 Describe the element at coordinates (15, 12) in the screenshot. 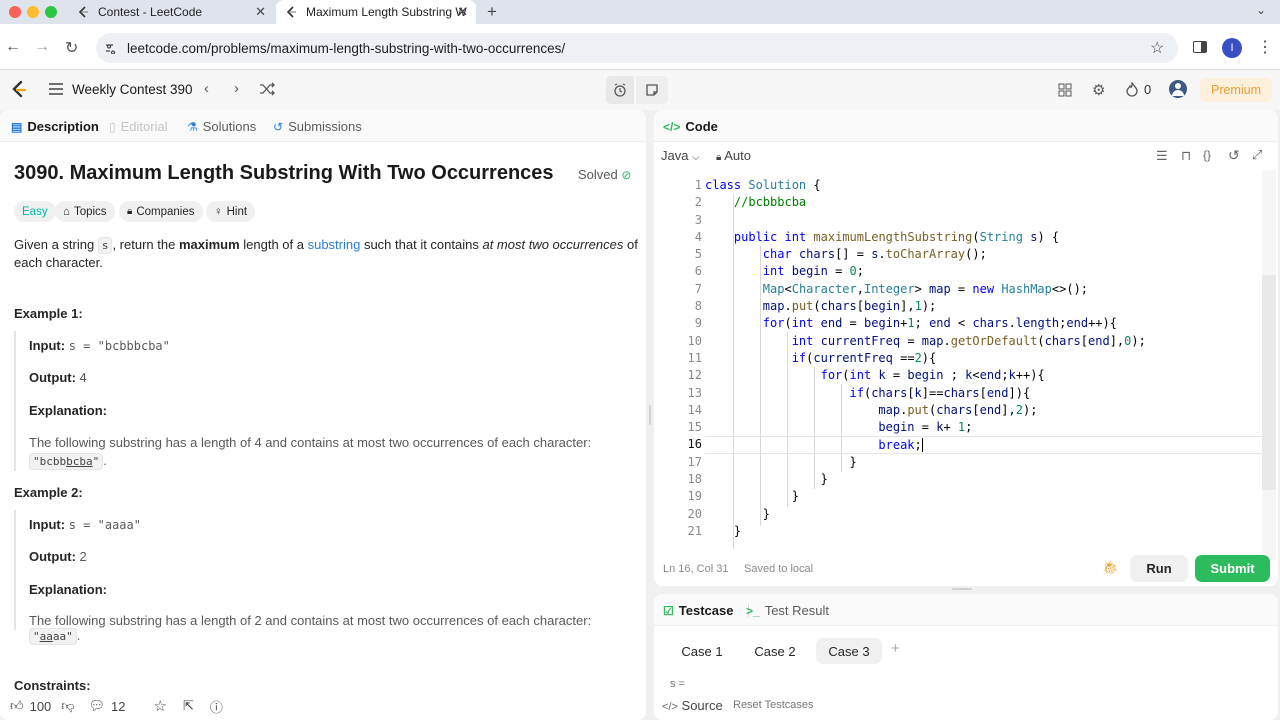

I see `close-window-button` at that location.